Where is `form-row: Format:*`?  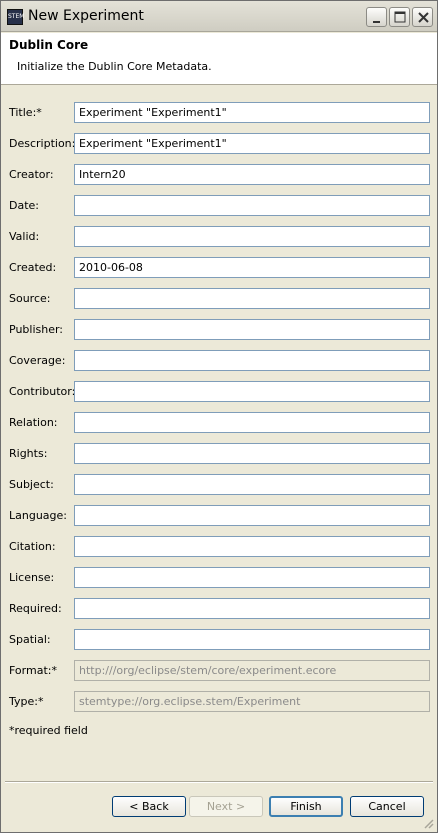 form-row: Format:* is located at coordinates (219, 671).